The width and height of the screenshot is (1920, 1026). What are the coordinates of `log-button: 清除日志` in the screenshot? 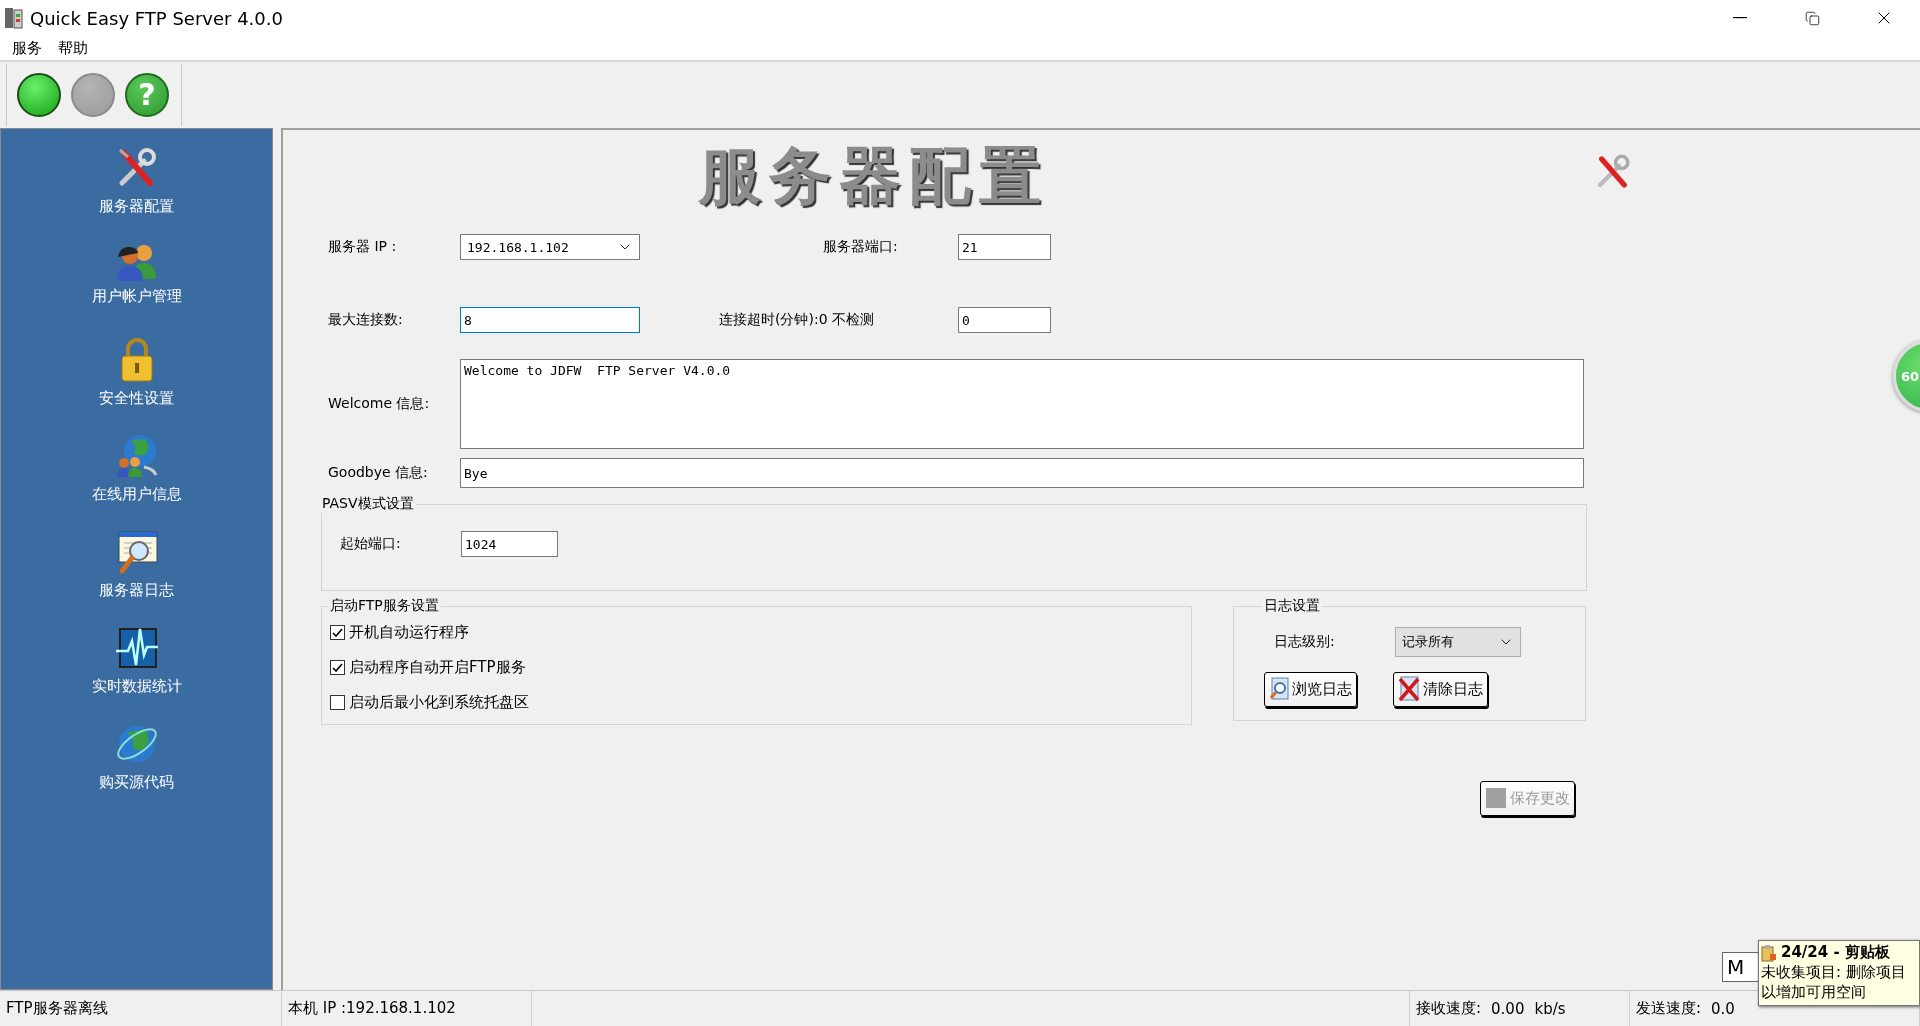 It's located at (1440, 689).